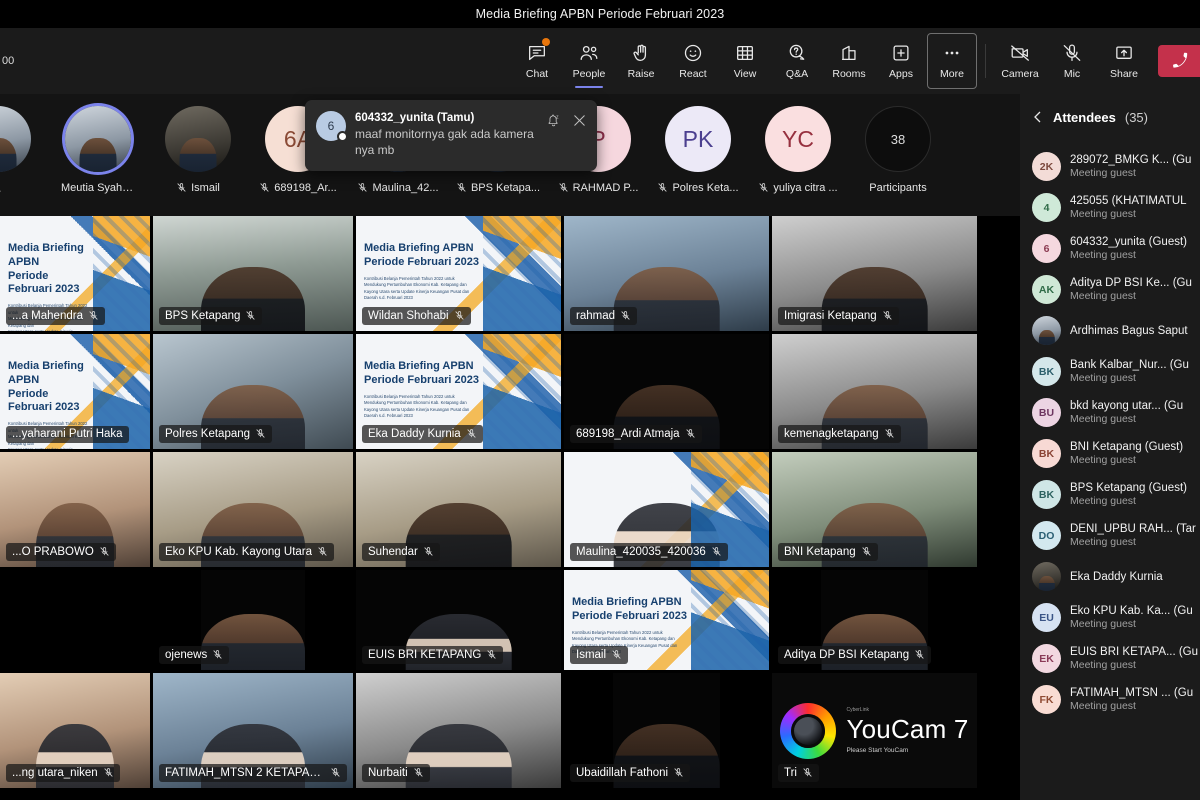 This screenshot has height=800, width=1200. What do you see at coordinates (537, 61) in the screenshot?
I see `toolbar-button-chat: Chat` at bounding box center [537, 61].